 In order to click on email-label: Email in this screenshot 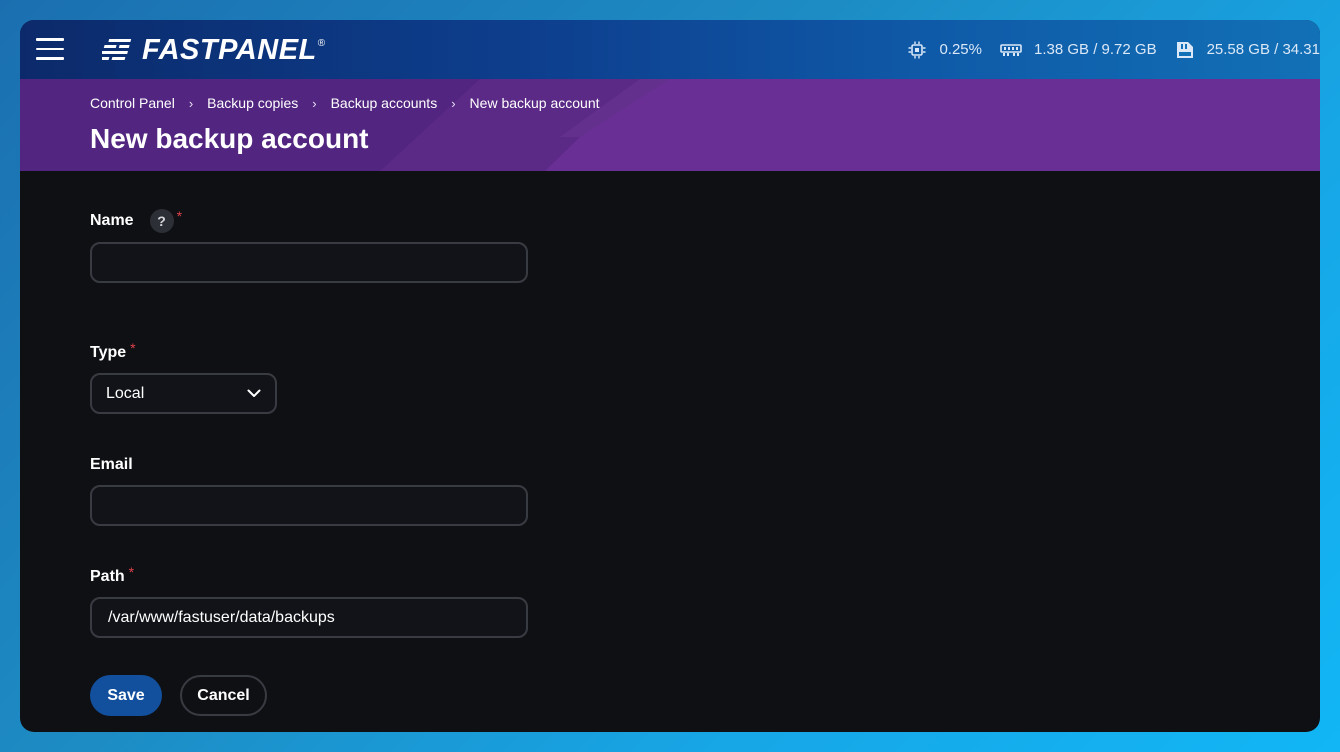, I will do `click(111, 464)`.